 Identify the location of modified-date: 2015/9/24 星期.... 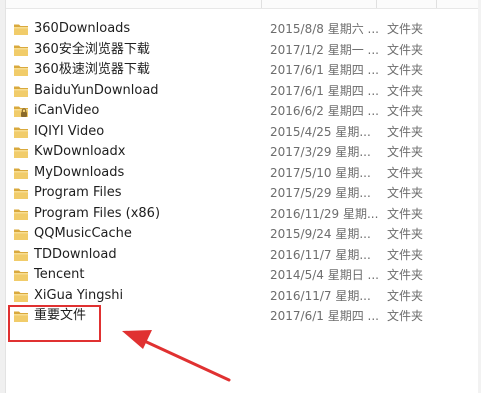
(320, 234).